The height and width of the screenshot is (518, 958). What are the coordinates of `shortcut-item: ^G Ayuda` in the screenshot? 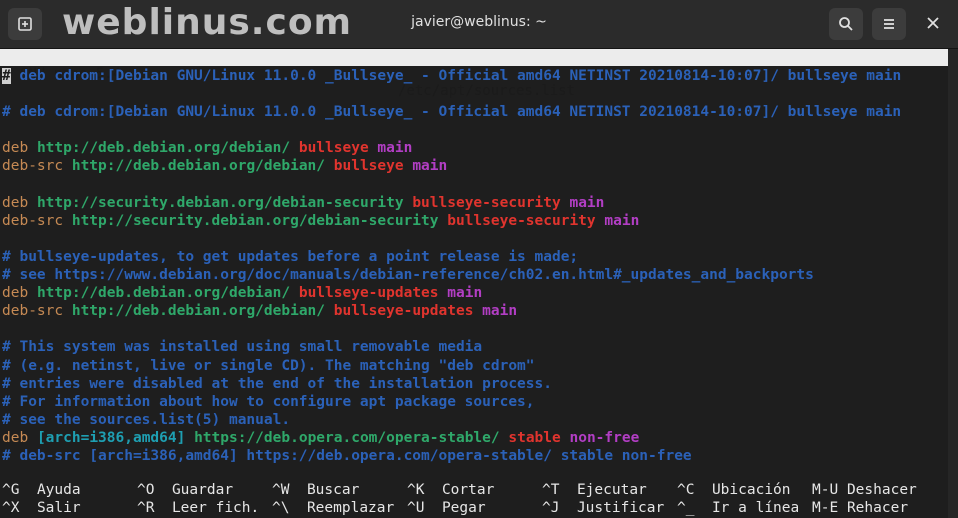 It's located at (41, 490).